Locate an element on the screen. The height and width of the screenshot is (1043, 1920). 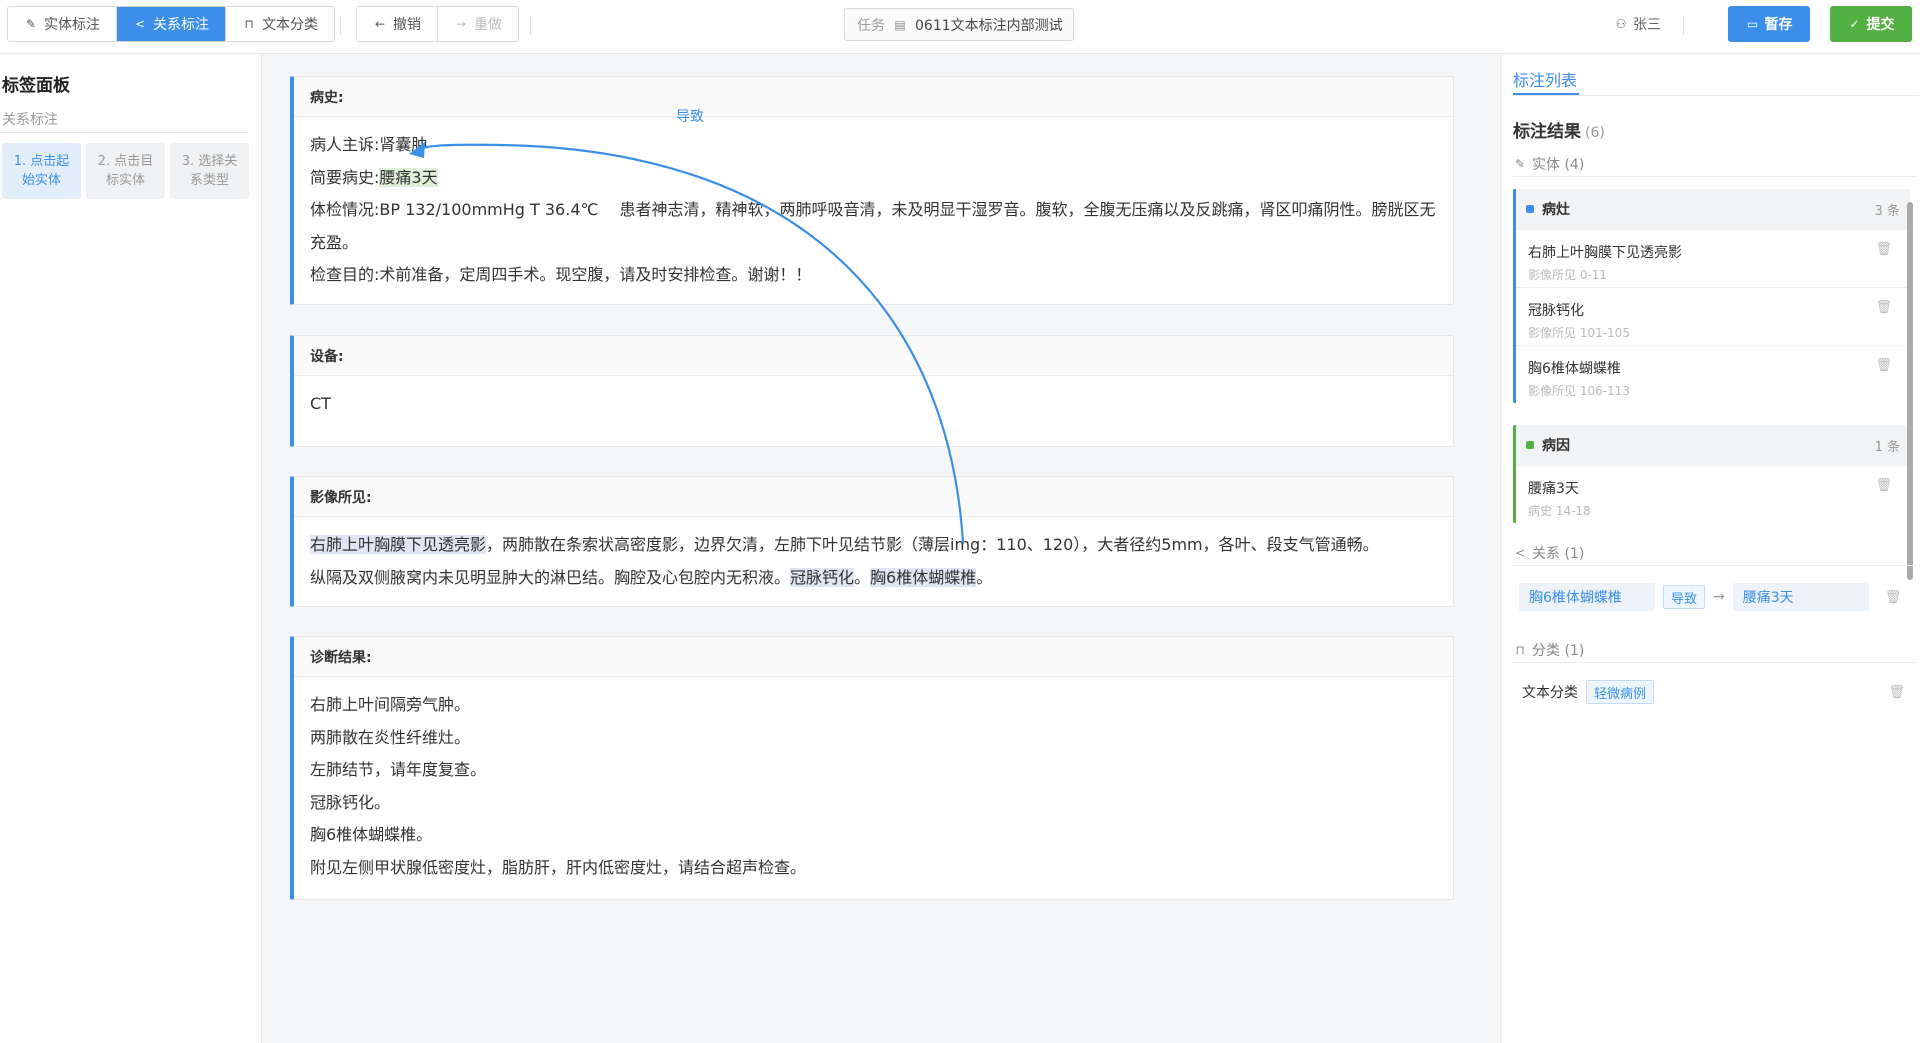
task-info: 任务 ▤ 0611文本标注内部测试 is located at coordinates (959, 24).